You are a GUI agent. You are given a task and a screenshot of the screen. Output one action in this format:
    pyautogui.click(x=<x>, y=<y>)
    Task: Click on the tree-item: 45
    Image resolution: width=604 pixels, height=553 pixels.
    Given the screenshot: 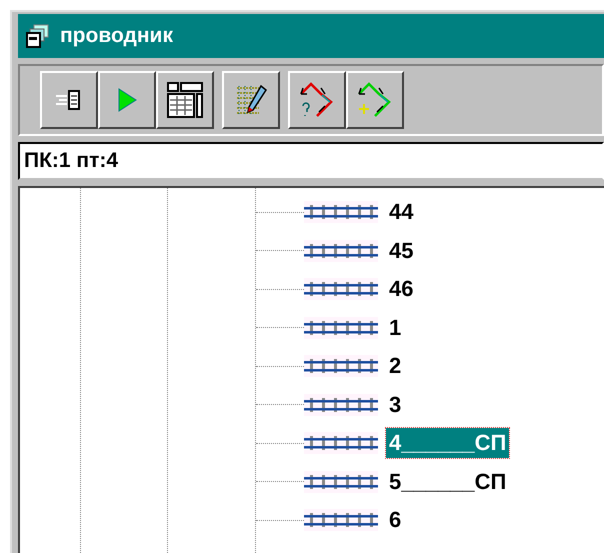 What is the action you would take?
    pyautogui.click(x=401, y=251)
    